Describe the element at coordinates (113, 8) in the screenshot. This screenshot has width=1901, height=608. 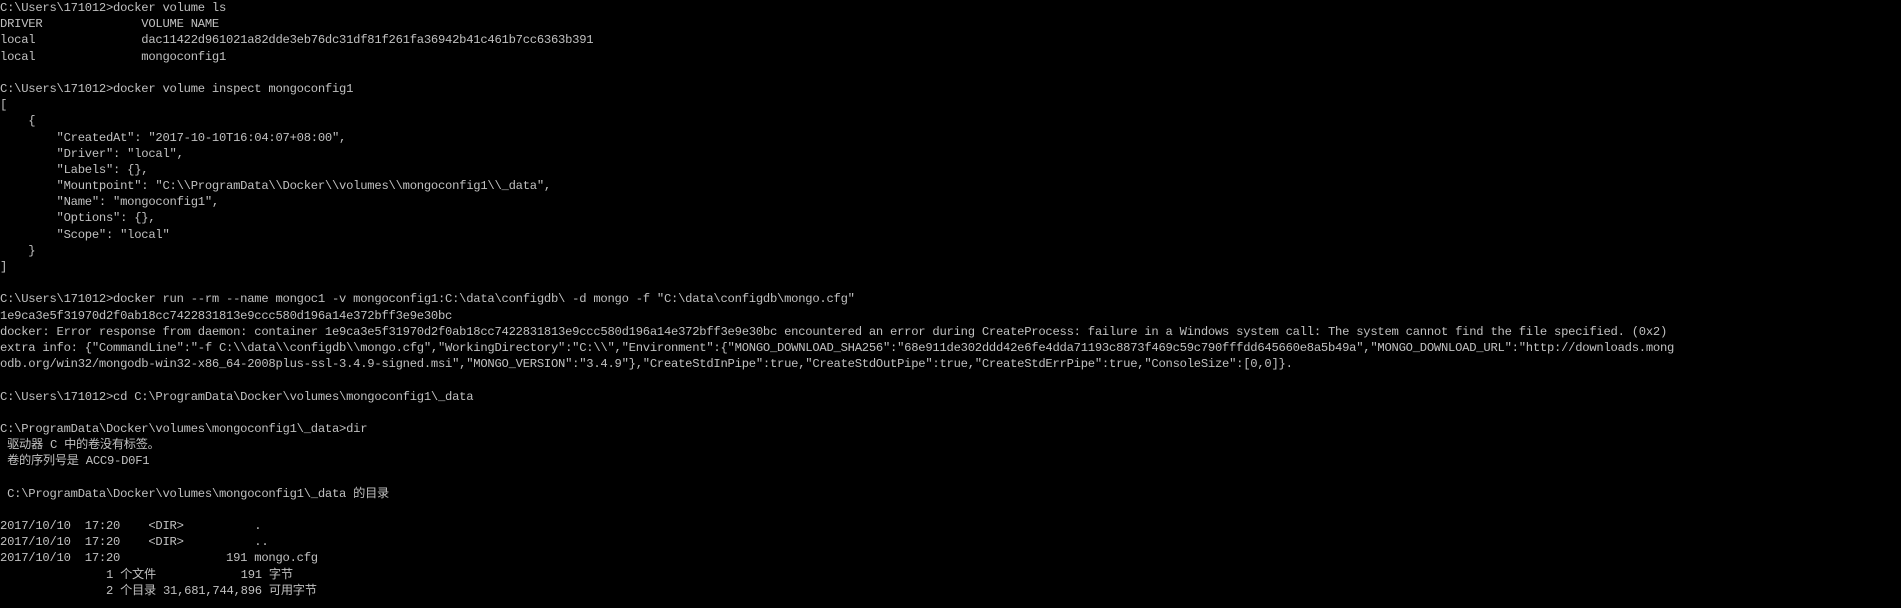
I see `console-line-cmd-volume-ls: C:\Users\171012>docker volume ls` at that location.